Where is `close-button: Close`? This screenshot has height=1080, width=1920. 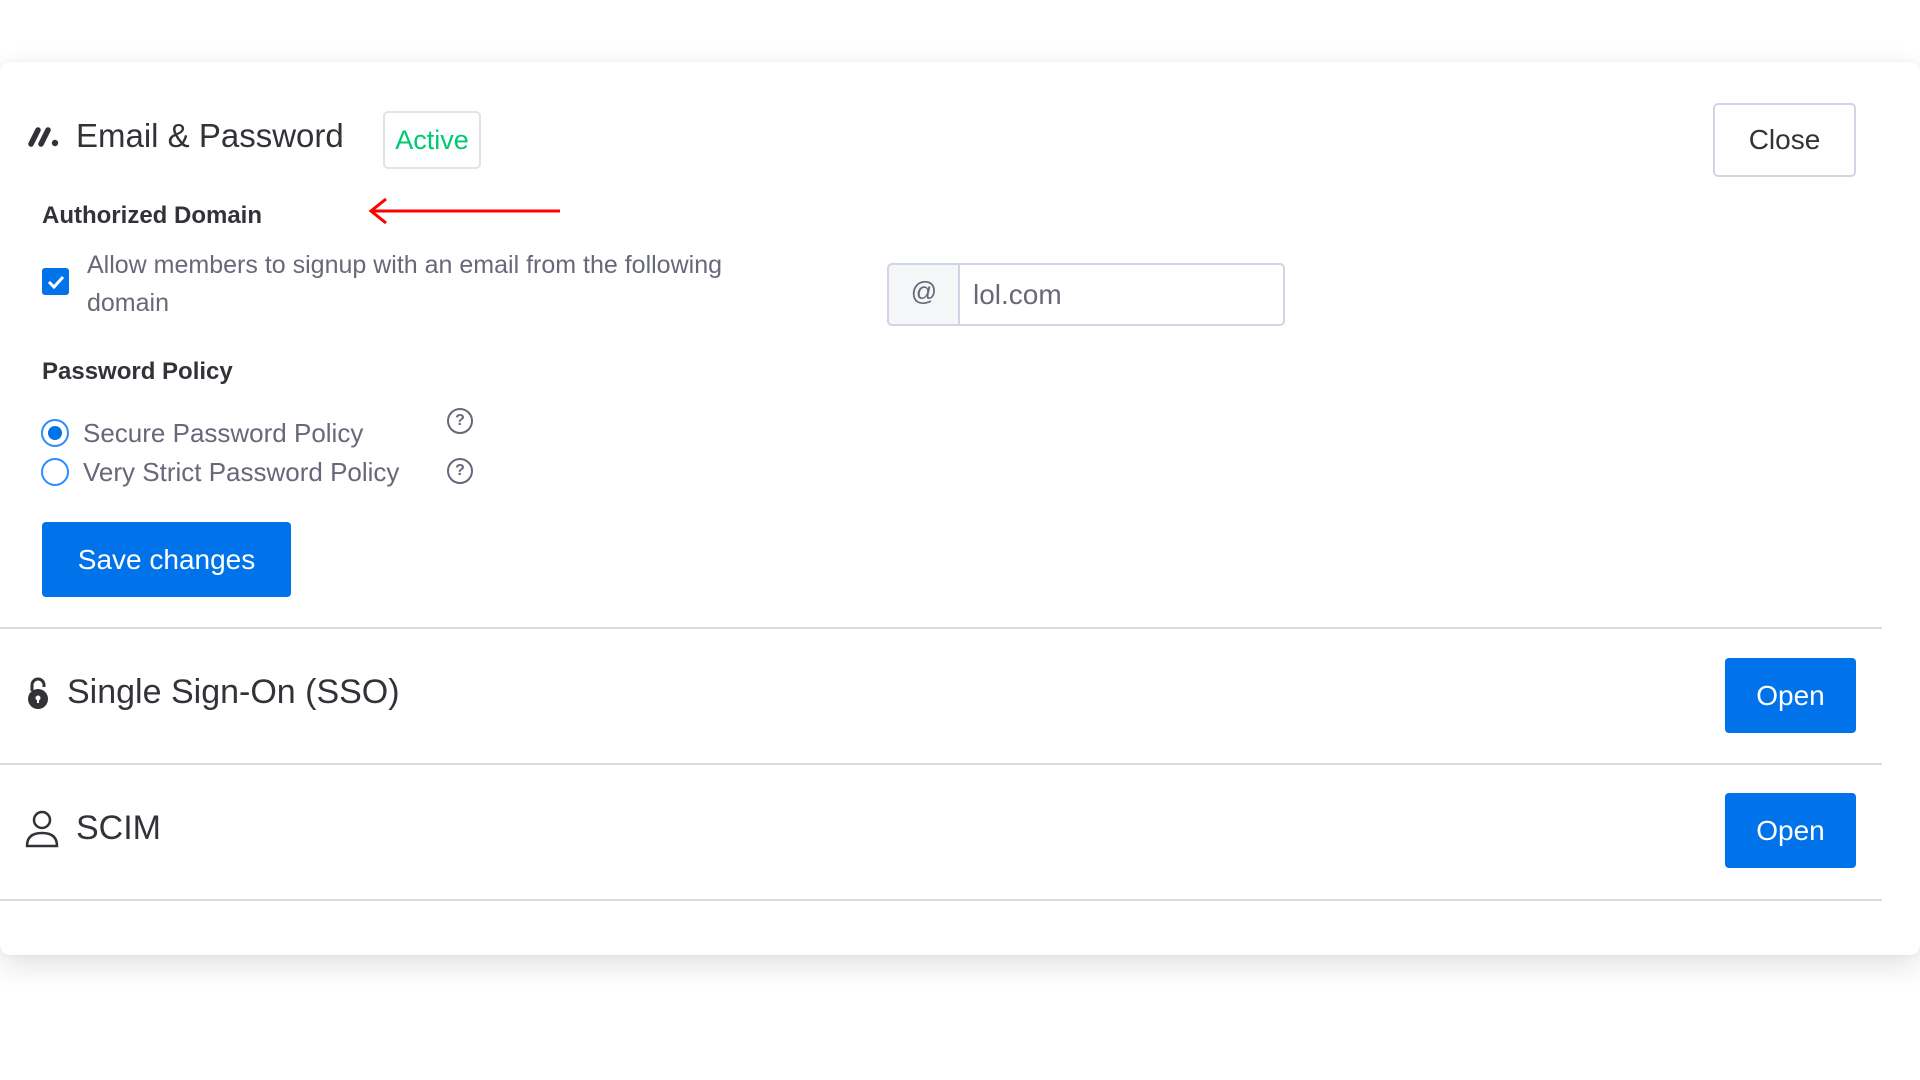
close-button: Close is located at coordinates (1784, 140).